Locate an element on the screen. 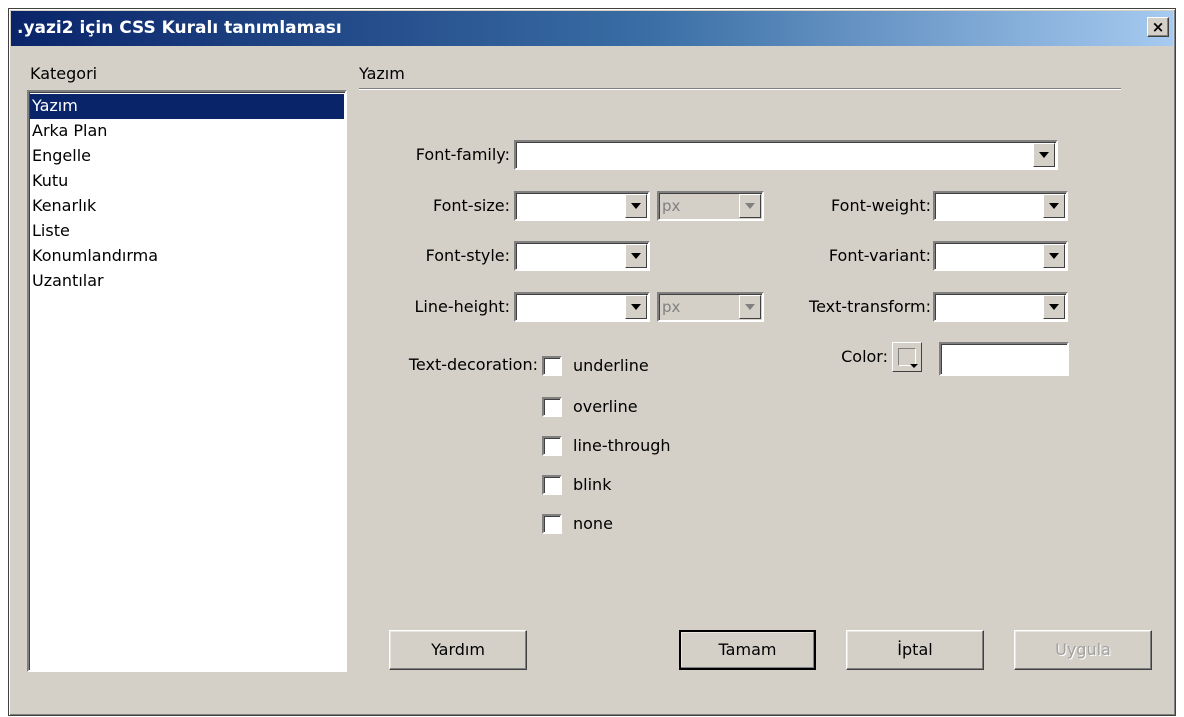 The height and width of the screenshot is (717, 1184). font-size-label: Font-size: is located at coordinates (471, 205).